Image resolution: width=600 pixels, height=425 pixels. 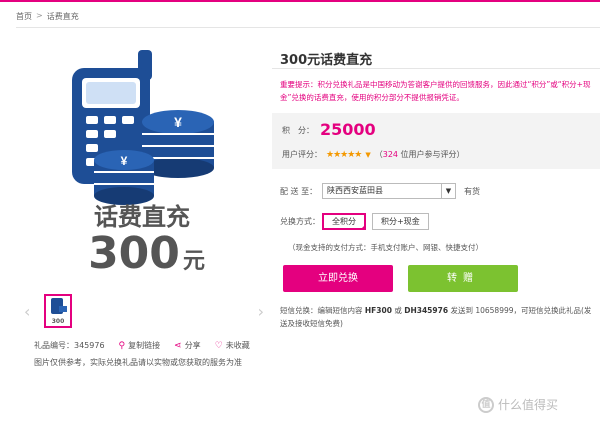 What do you see at coordinates (389, 191) in the screenshot?
I see `shipping-region-select: 陕西西安蓝田县 ▼` at bounding box center [389, 191].